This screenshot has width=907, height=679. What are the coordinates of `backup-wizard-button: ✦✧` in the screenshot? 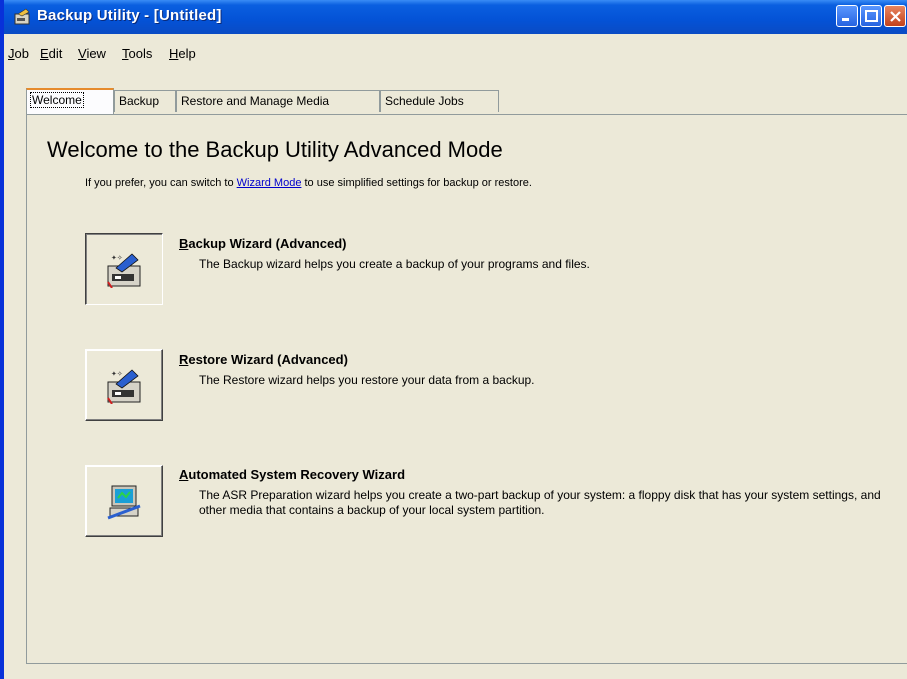 It's located at (124, 269).